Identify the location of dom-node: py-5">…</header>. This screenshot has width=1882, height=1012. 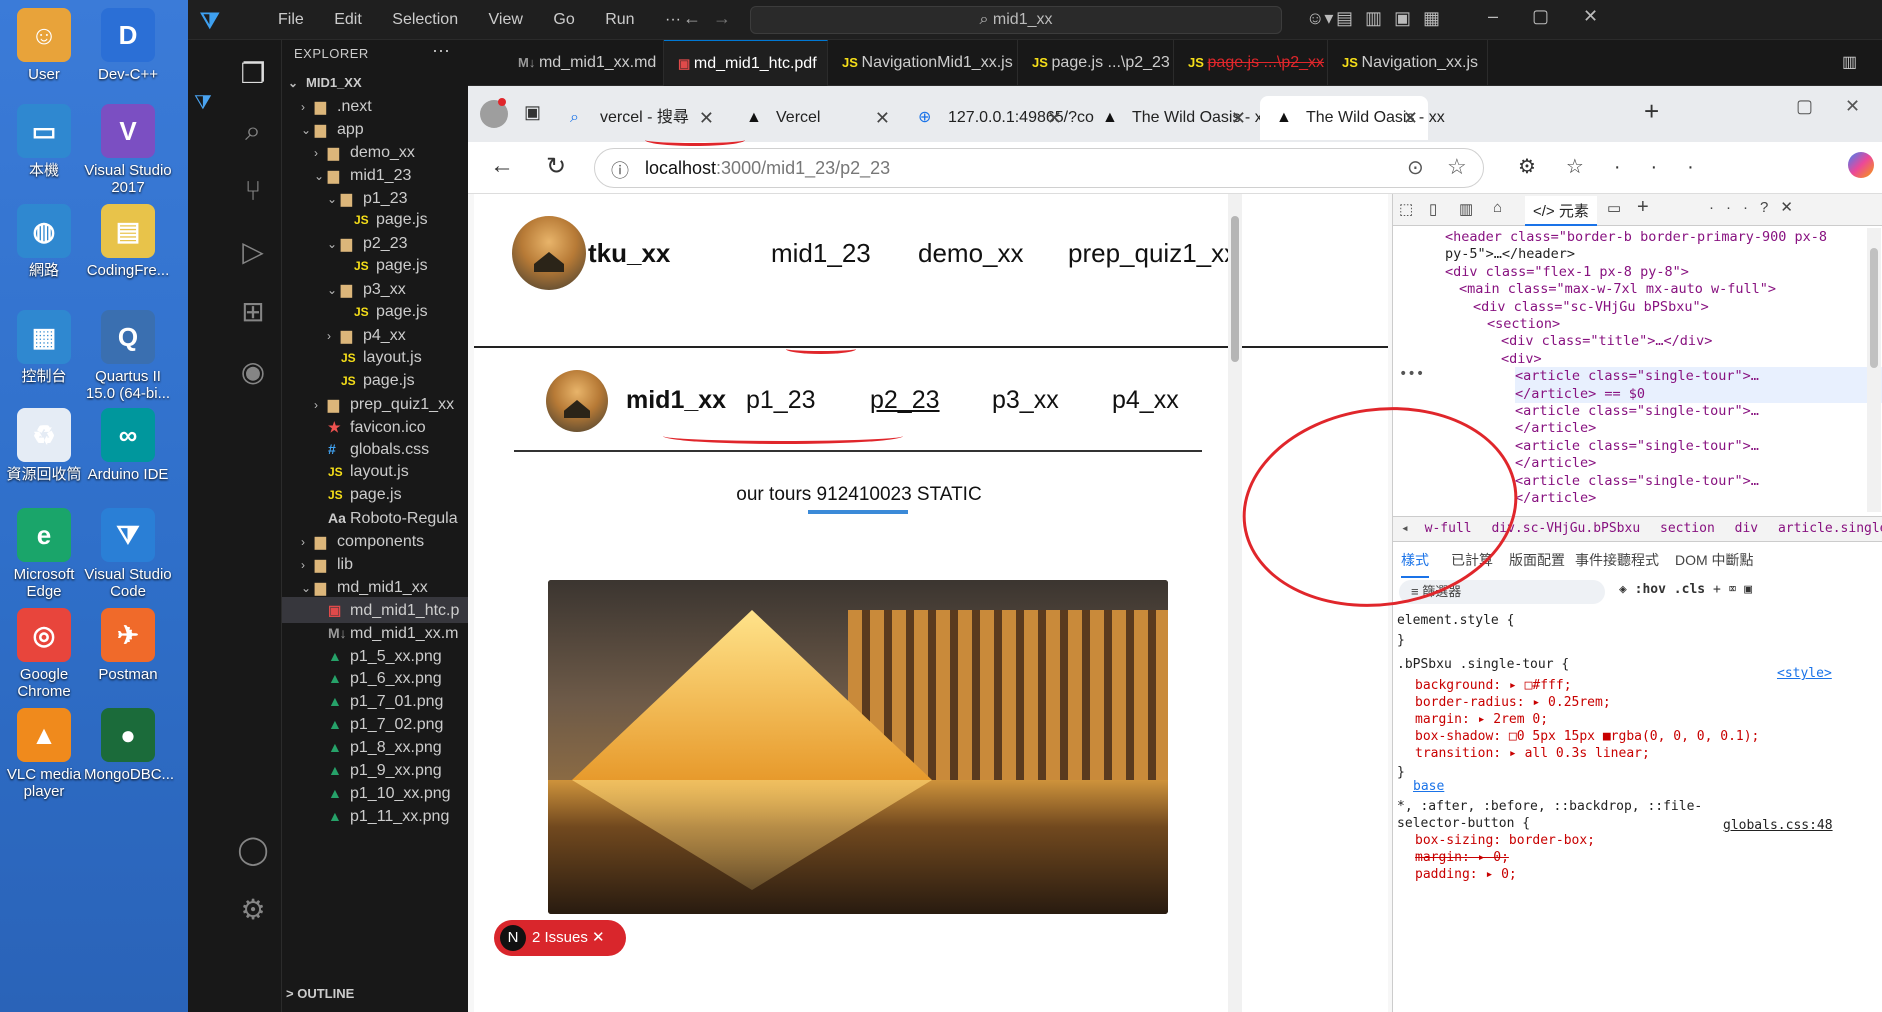
(1510, 254).